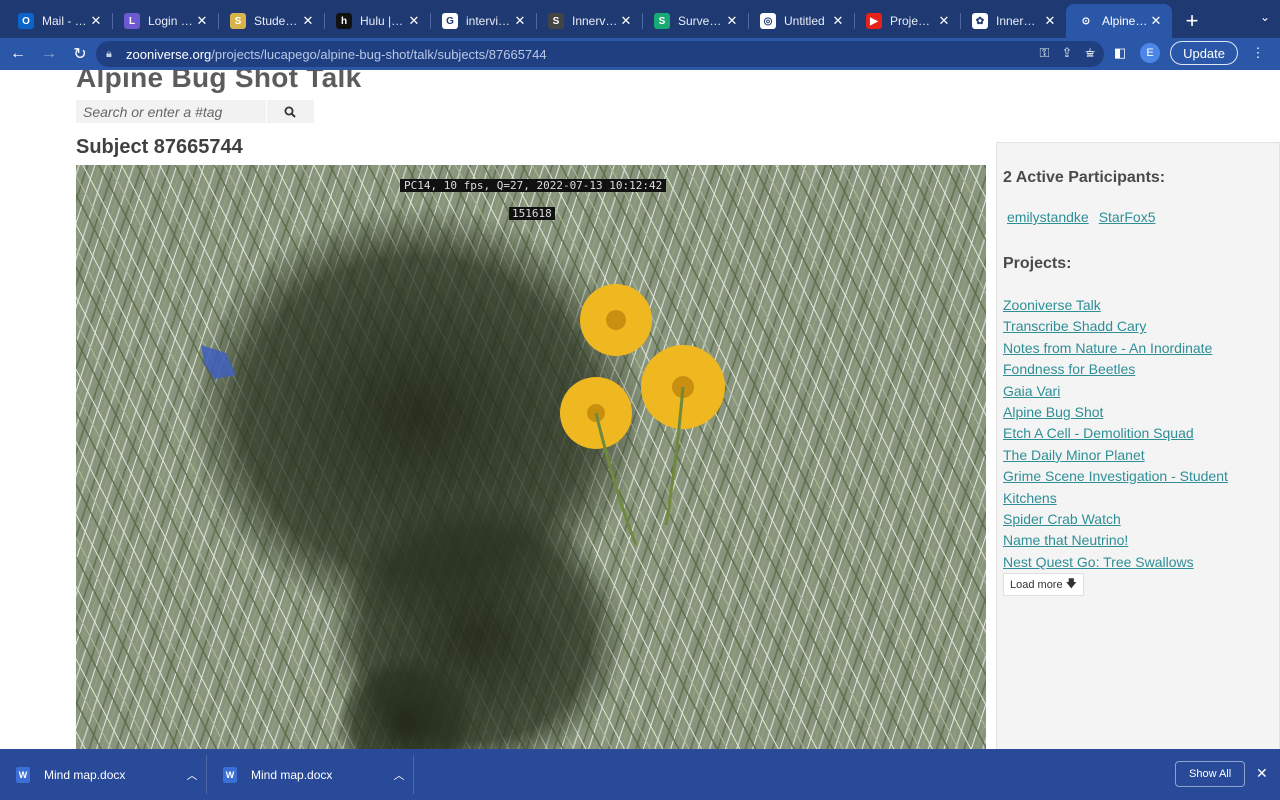  Describe the element at coordinates (1192, 21) in the screenshot. I see `new-tab-button: +` at that location.